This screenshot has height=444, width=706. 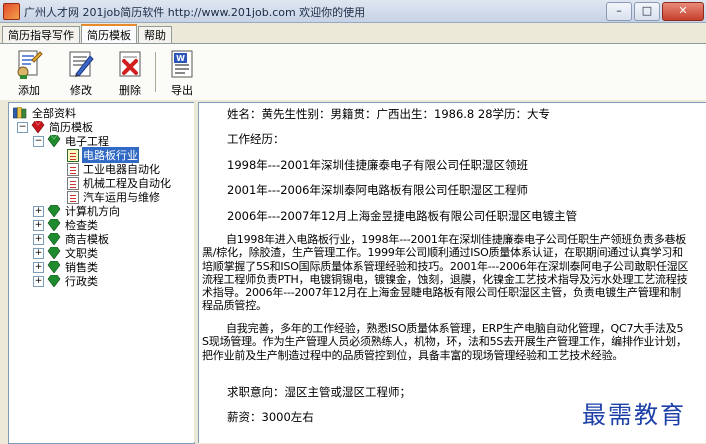 What do you see at coordinates (130, 90) in the screenshot?
I see `delete-label: 删除` at bounding box center [130, 90].